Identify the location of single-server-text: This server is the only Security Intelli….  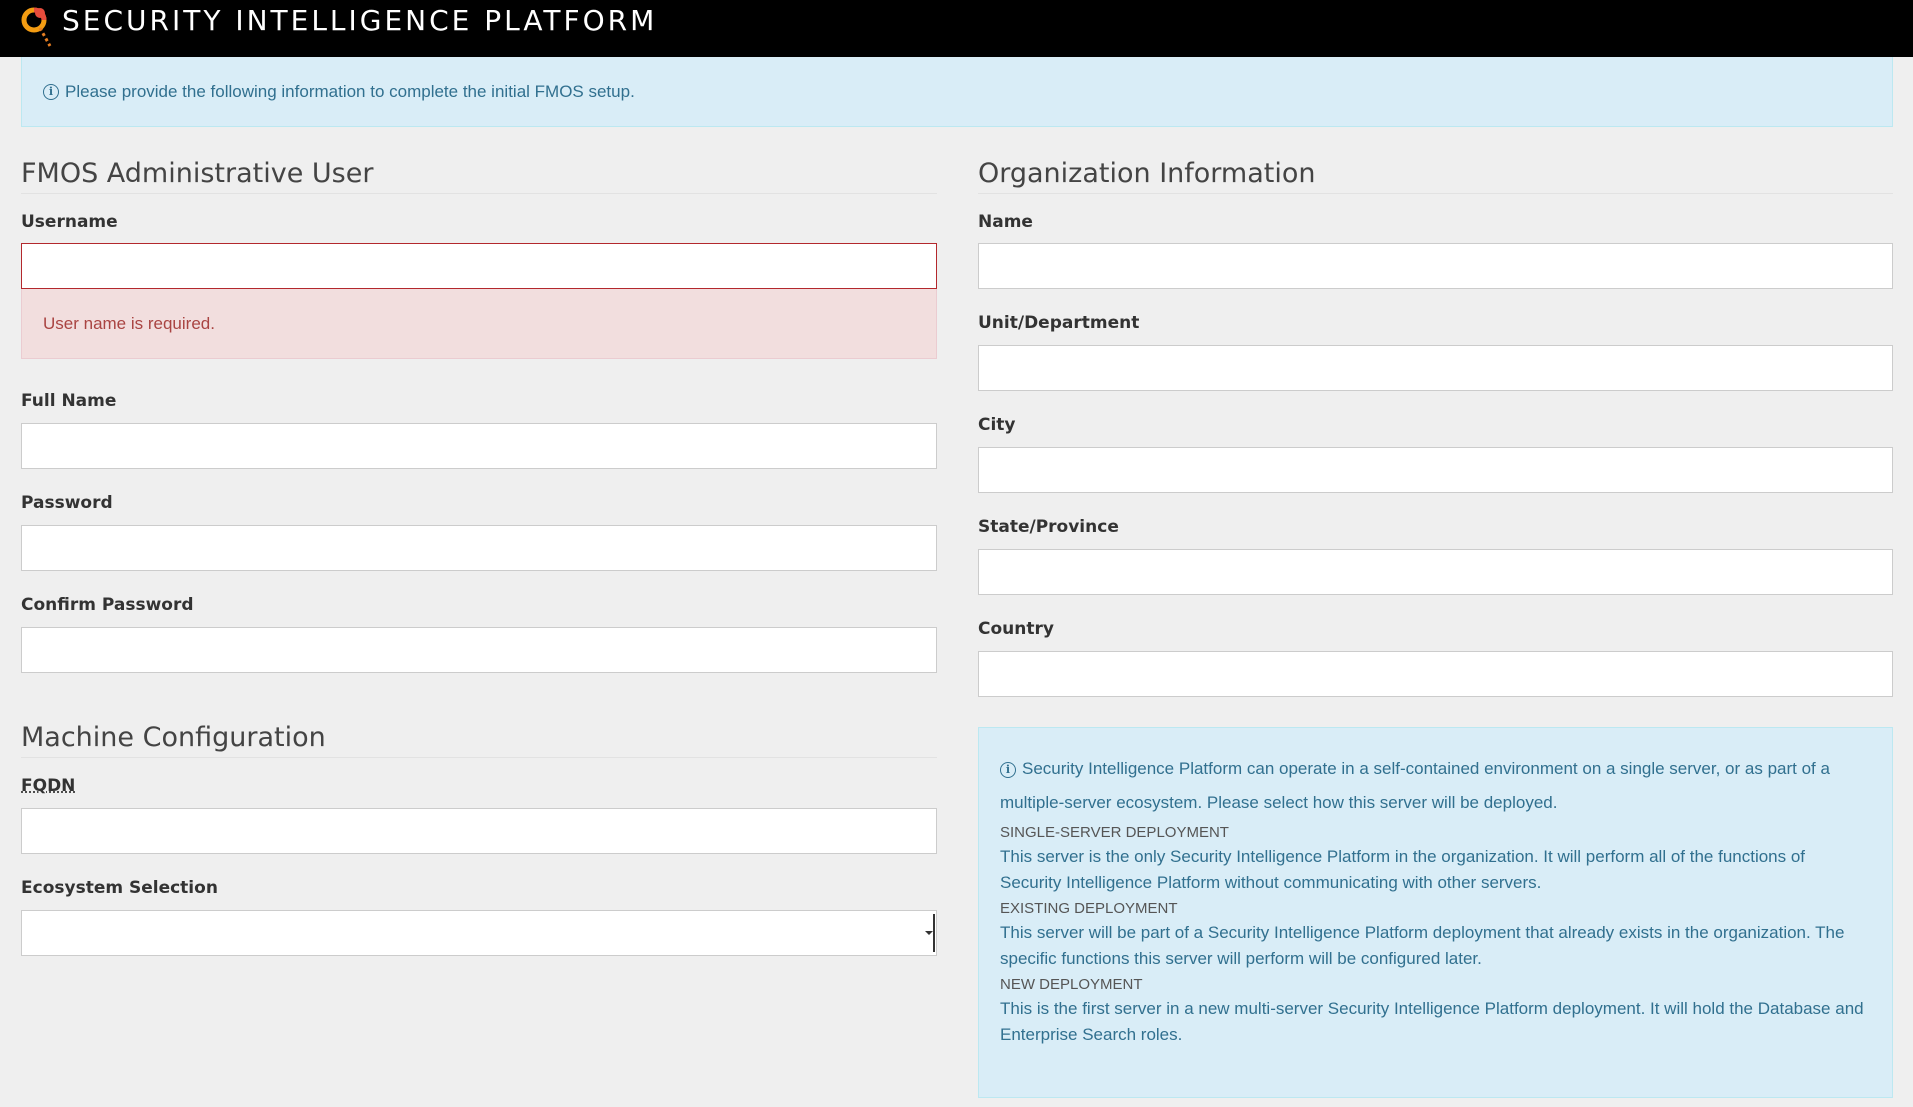
(1403, 869).